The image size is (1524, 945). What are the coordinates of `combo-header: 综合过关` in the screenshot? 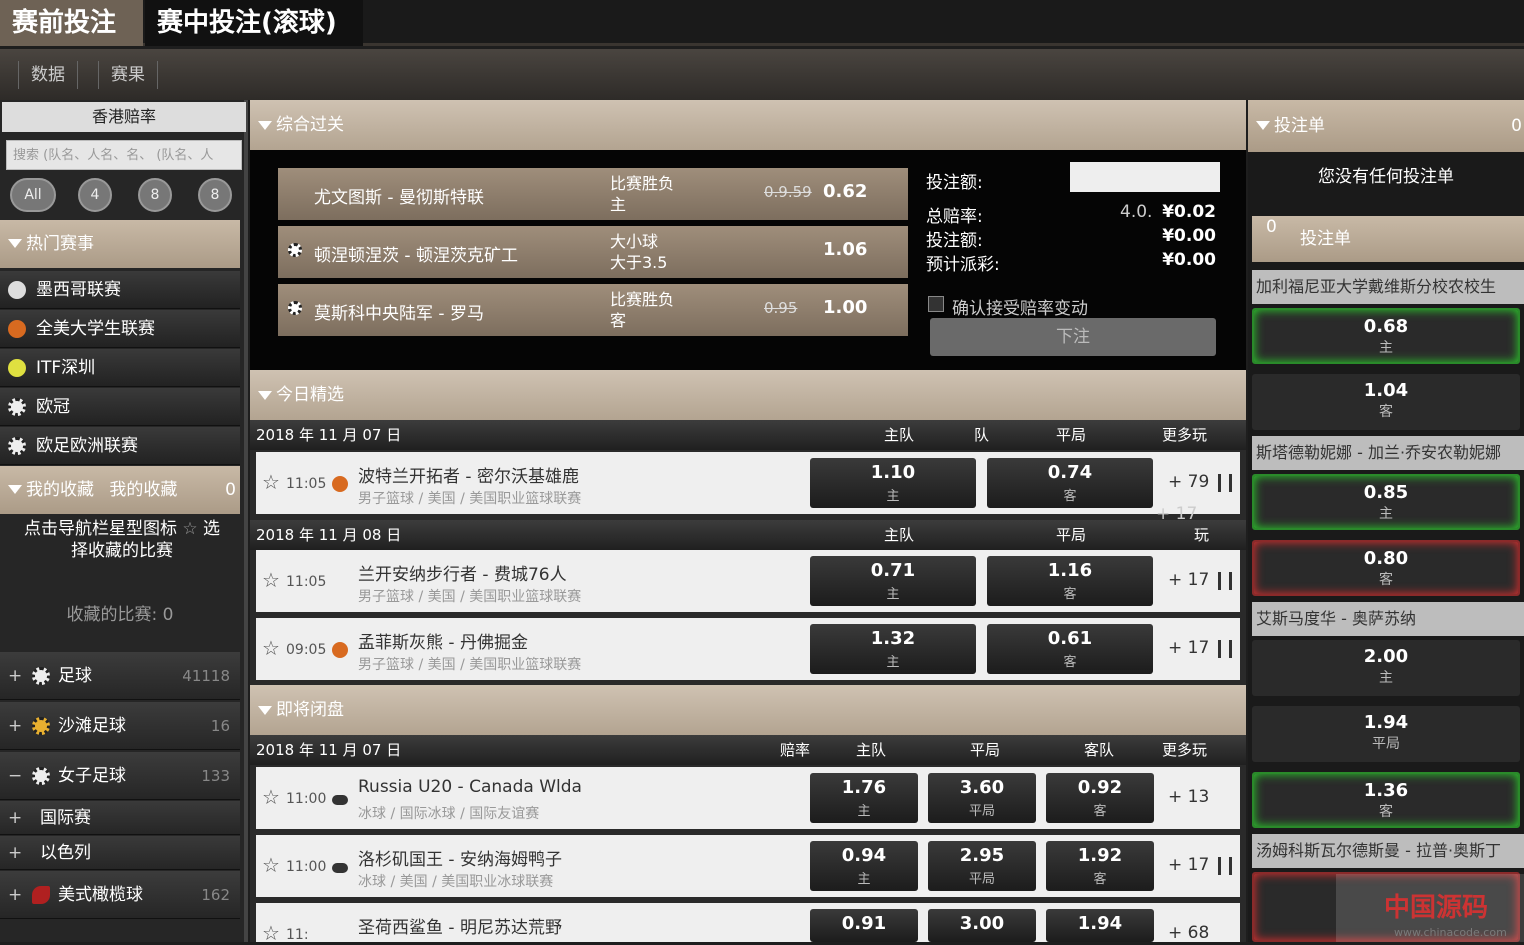 It's located at (748, 125).